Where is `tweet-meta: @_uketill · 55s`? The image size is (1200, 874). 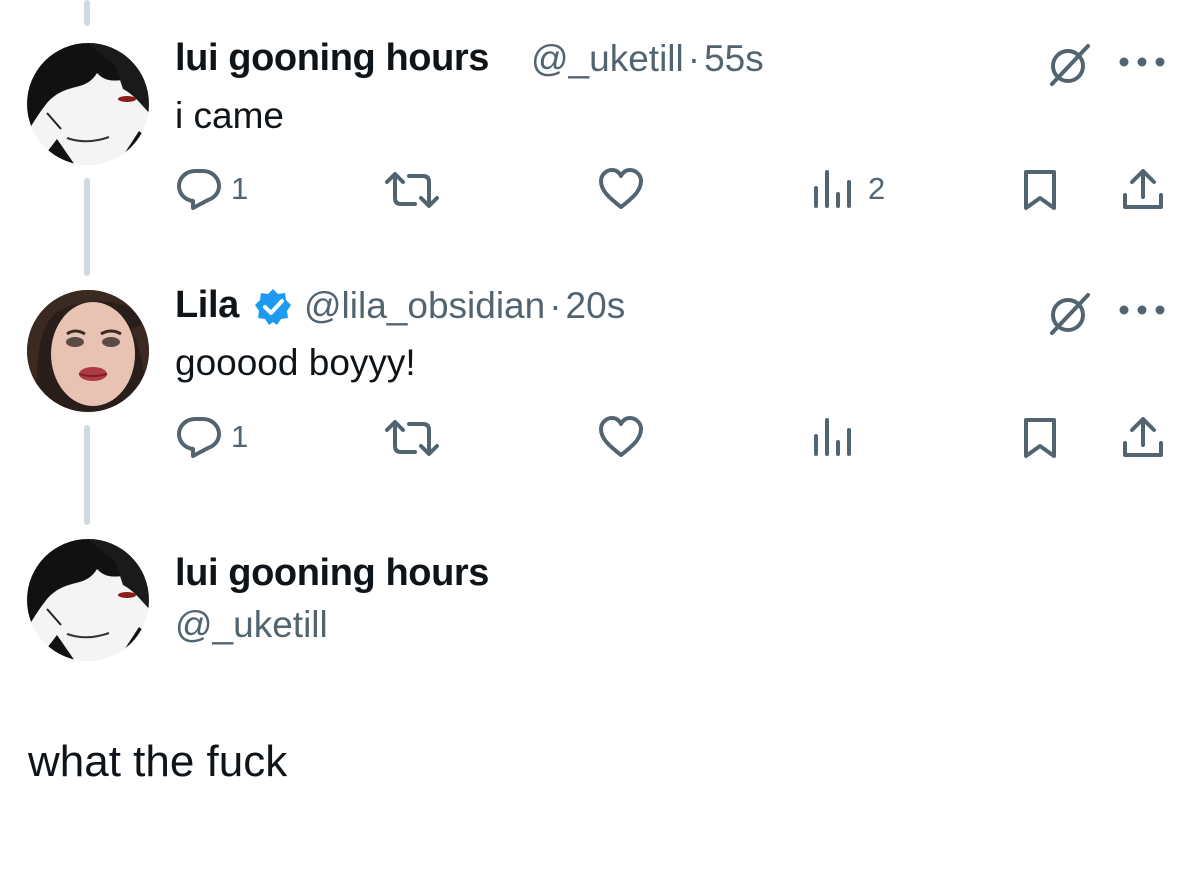
tweet-meta: @_uketill · 55s is located at coordinates (647, 59).